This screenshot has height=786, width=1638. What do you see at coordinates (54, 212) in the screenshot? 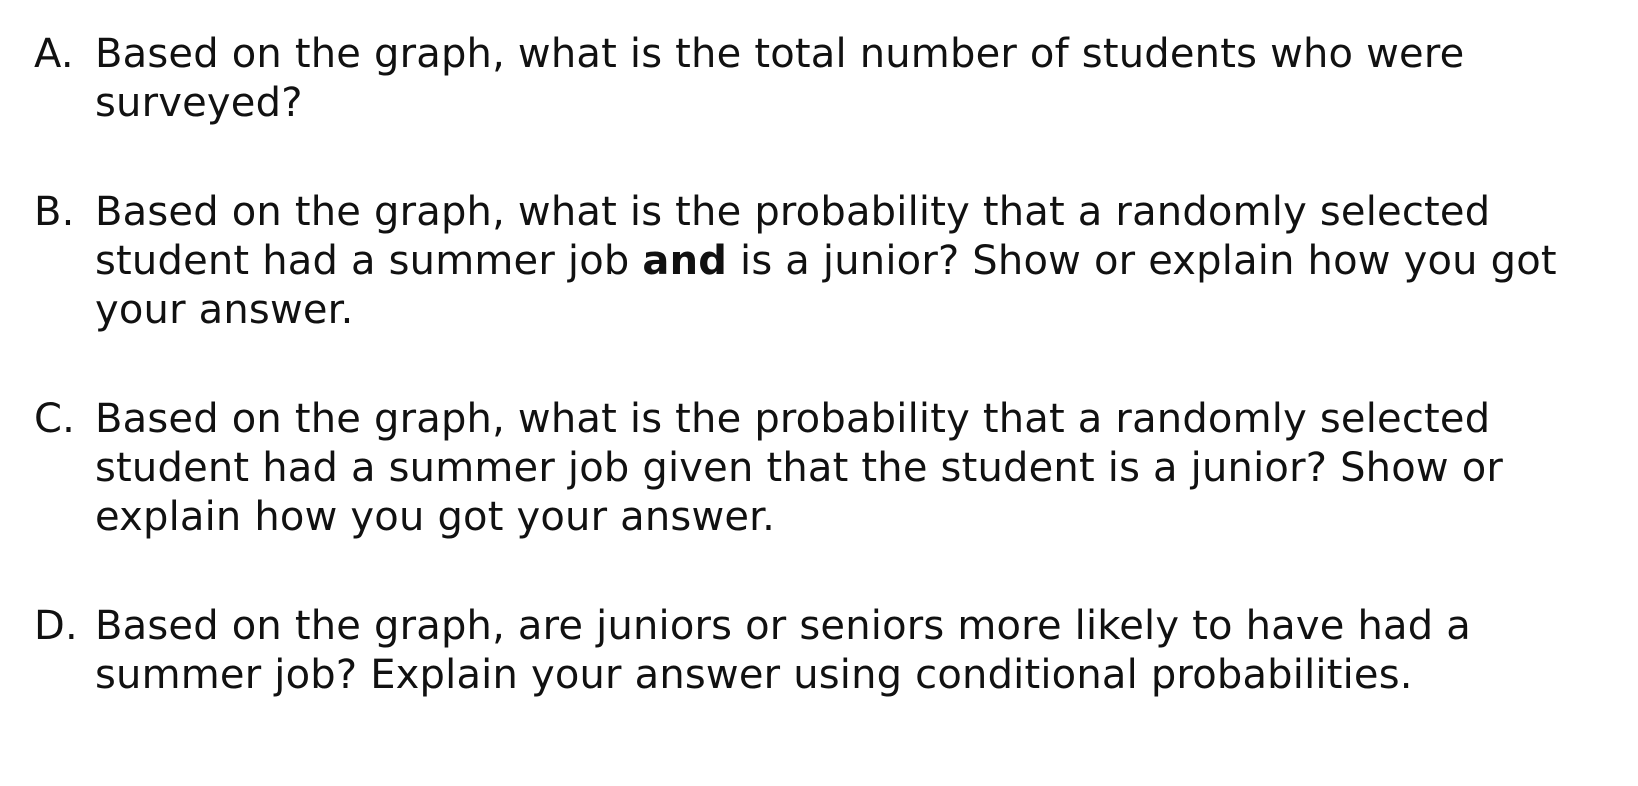
I see `question-letter: B.` at bounding box center [54, 212].